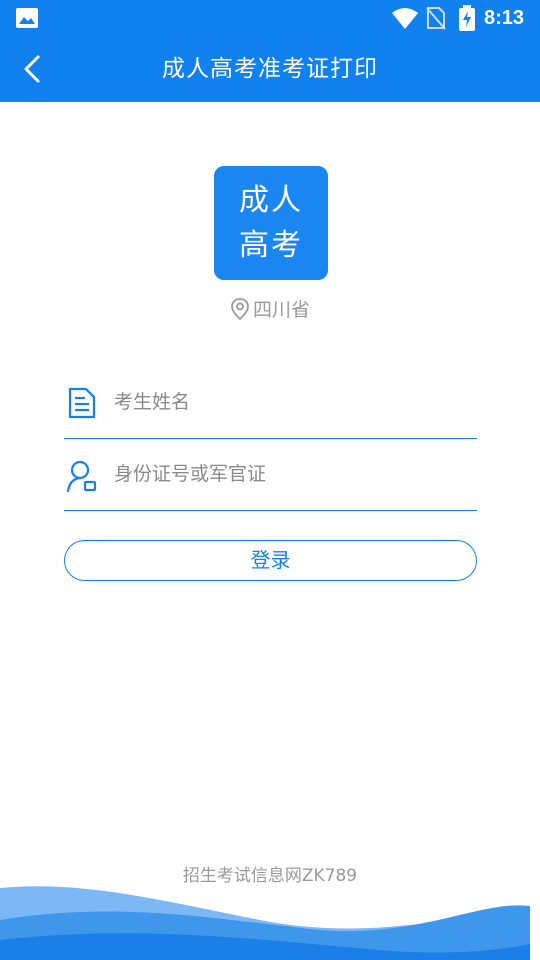 The width and height of the screenshot is (540, 960). Describe the element at coordinates (270, 560) in the screenshot. I see `login-button: 登录` at that location.